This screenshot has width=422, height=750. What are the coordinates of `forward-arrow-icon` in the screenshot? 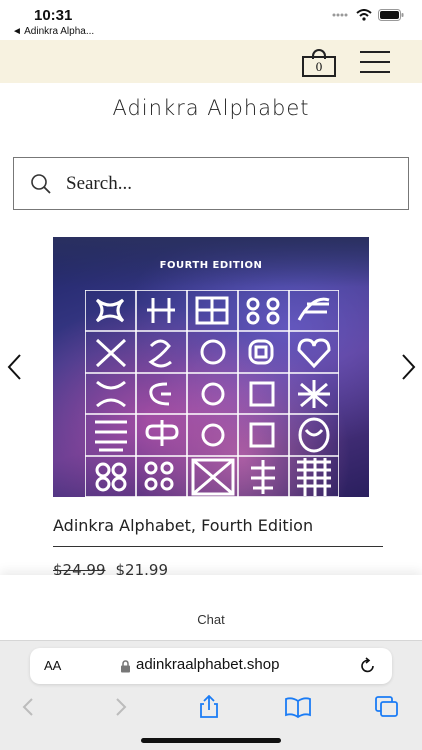 It's located at (120, 707).